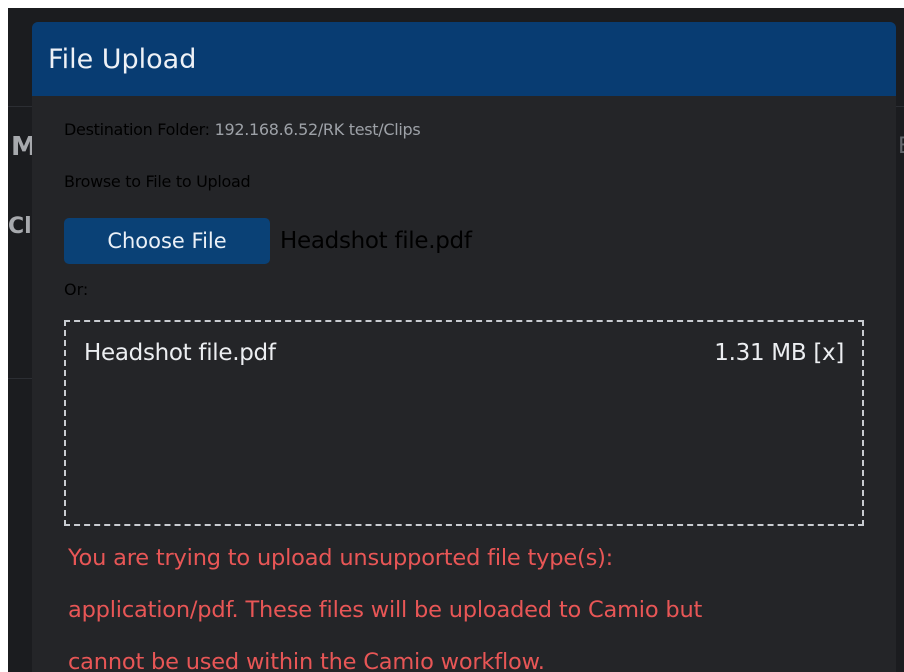 The width and height of the screenshot is (904, 672). Describe the element at coordinates (464, 353) in the screenshot. I see `queued-file-item: Headshot file.pdf 1.31 MB [x]` at that location.